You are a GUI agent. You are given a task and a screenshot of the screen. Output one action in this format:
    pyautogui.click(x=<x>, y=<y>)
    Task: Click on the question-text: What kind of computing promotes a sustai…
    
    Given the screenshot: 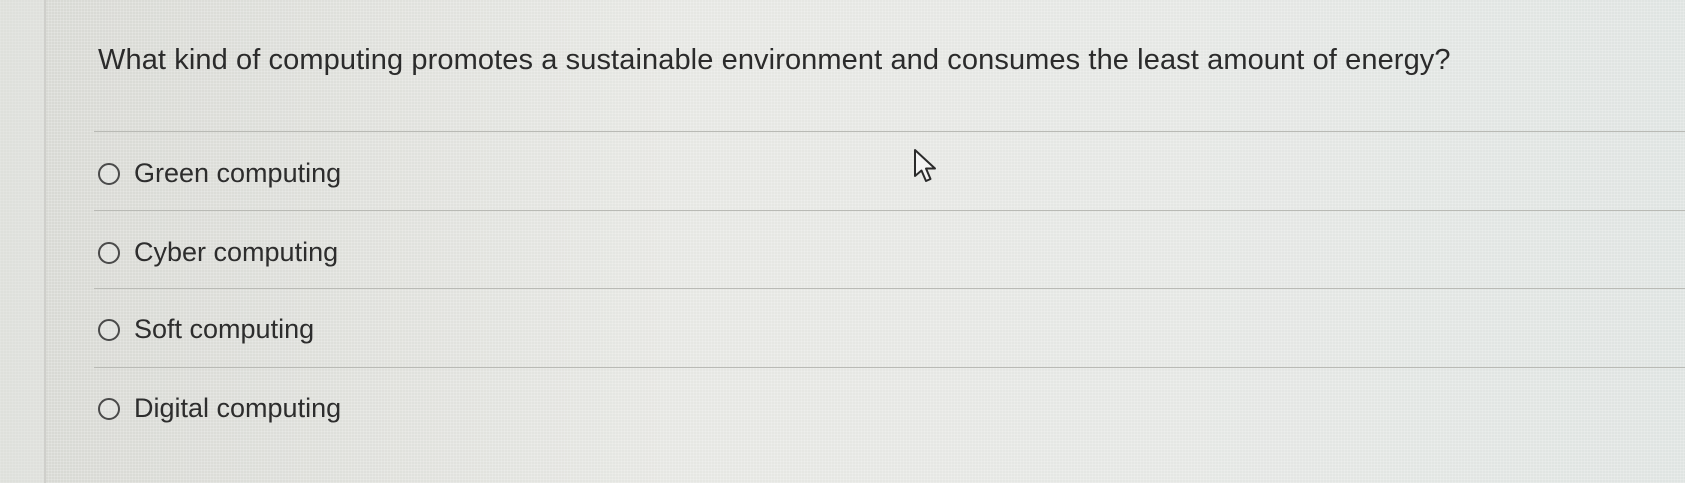 What is the action you would take?
    pyautogui.click(x=774, y=60)
    